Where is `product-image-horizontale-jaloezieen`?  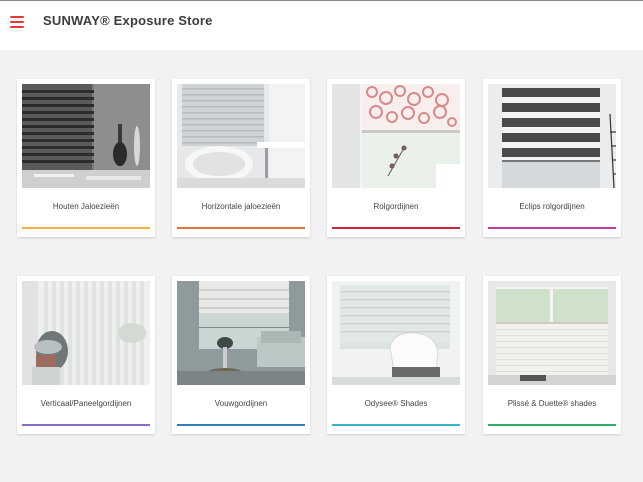 product-image-horizontale-jaloezieen is located at coordinates (241, 136).